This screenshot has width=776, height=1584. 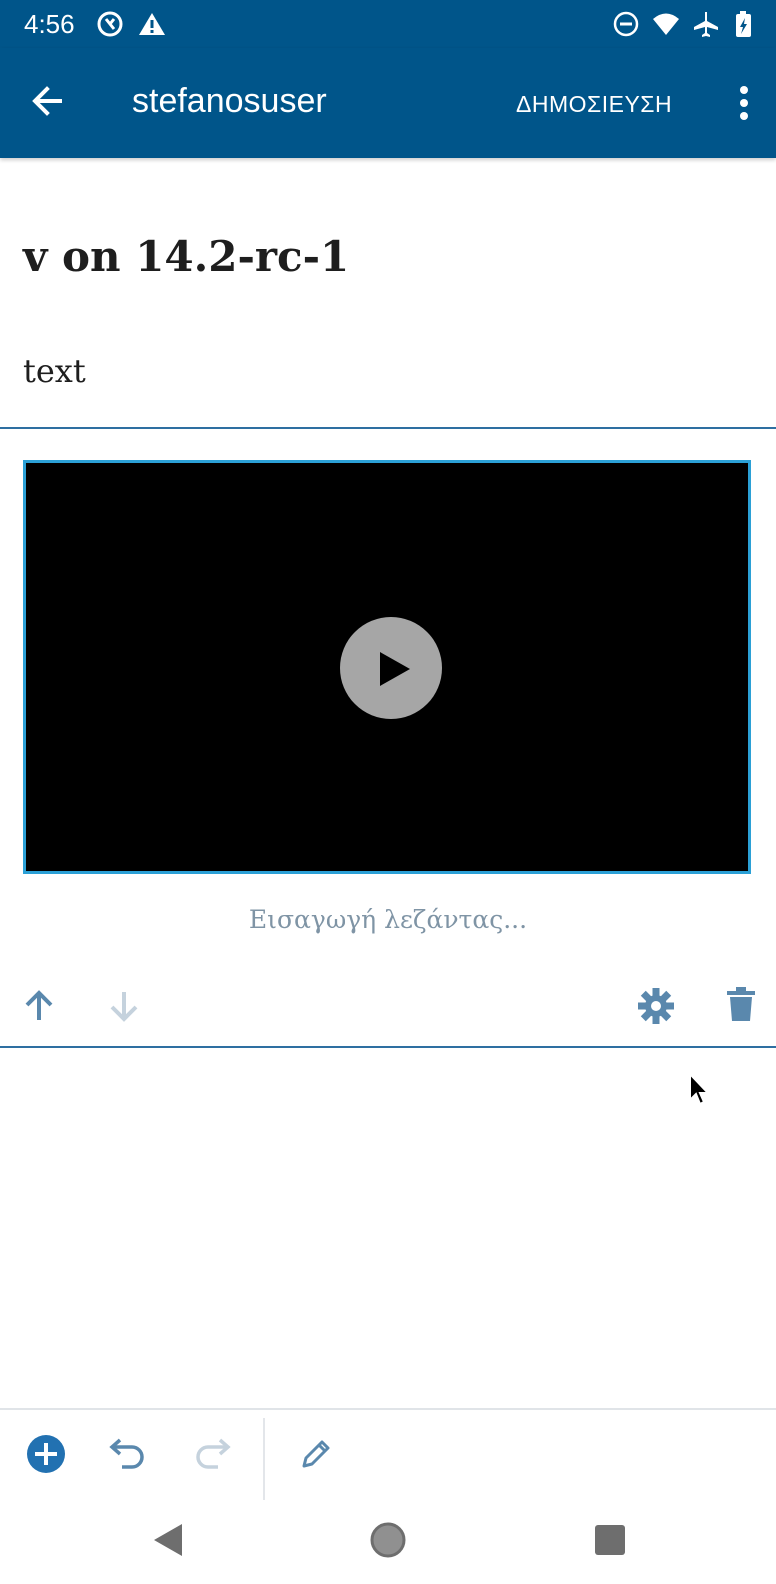 I want to click on play-icon, so click(x=395, y=669).